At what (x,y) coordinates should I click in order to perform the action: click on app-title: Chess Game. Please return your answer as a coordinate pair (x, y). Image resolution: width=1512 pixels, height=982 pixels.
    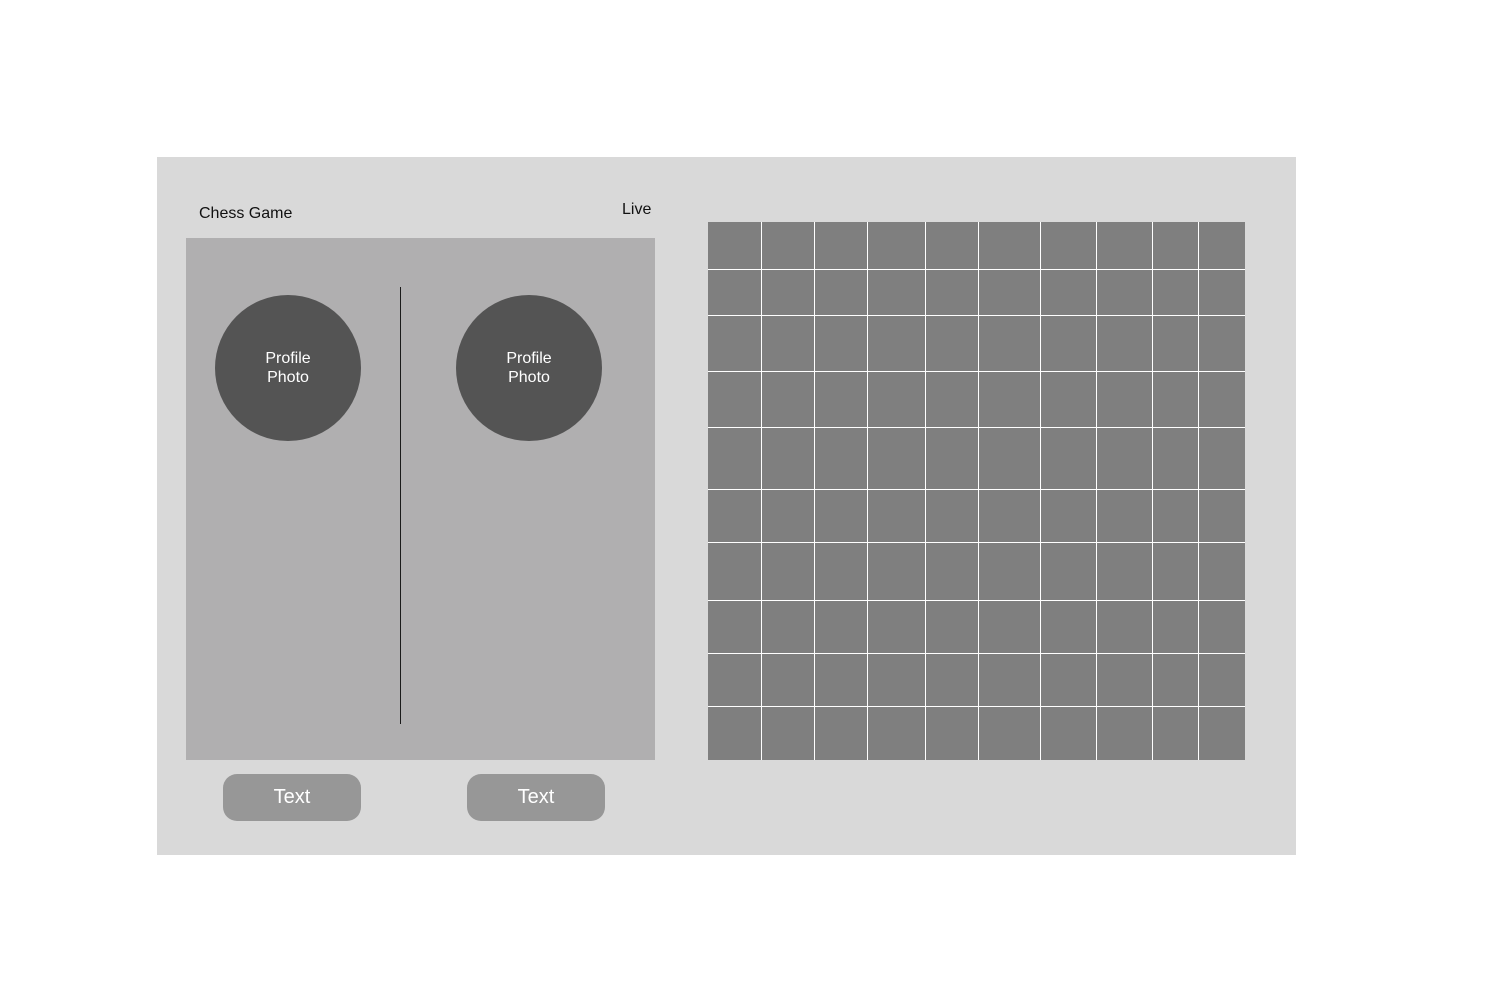
    Looking at the image, I should click on (246, 213).